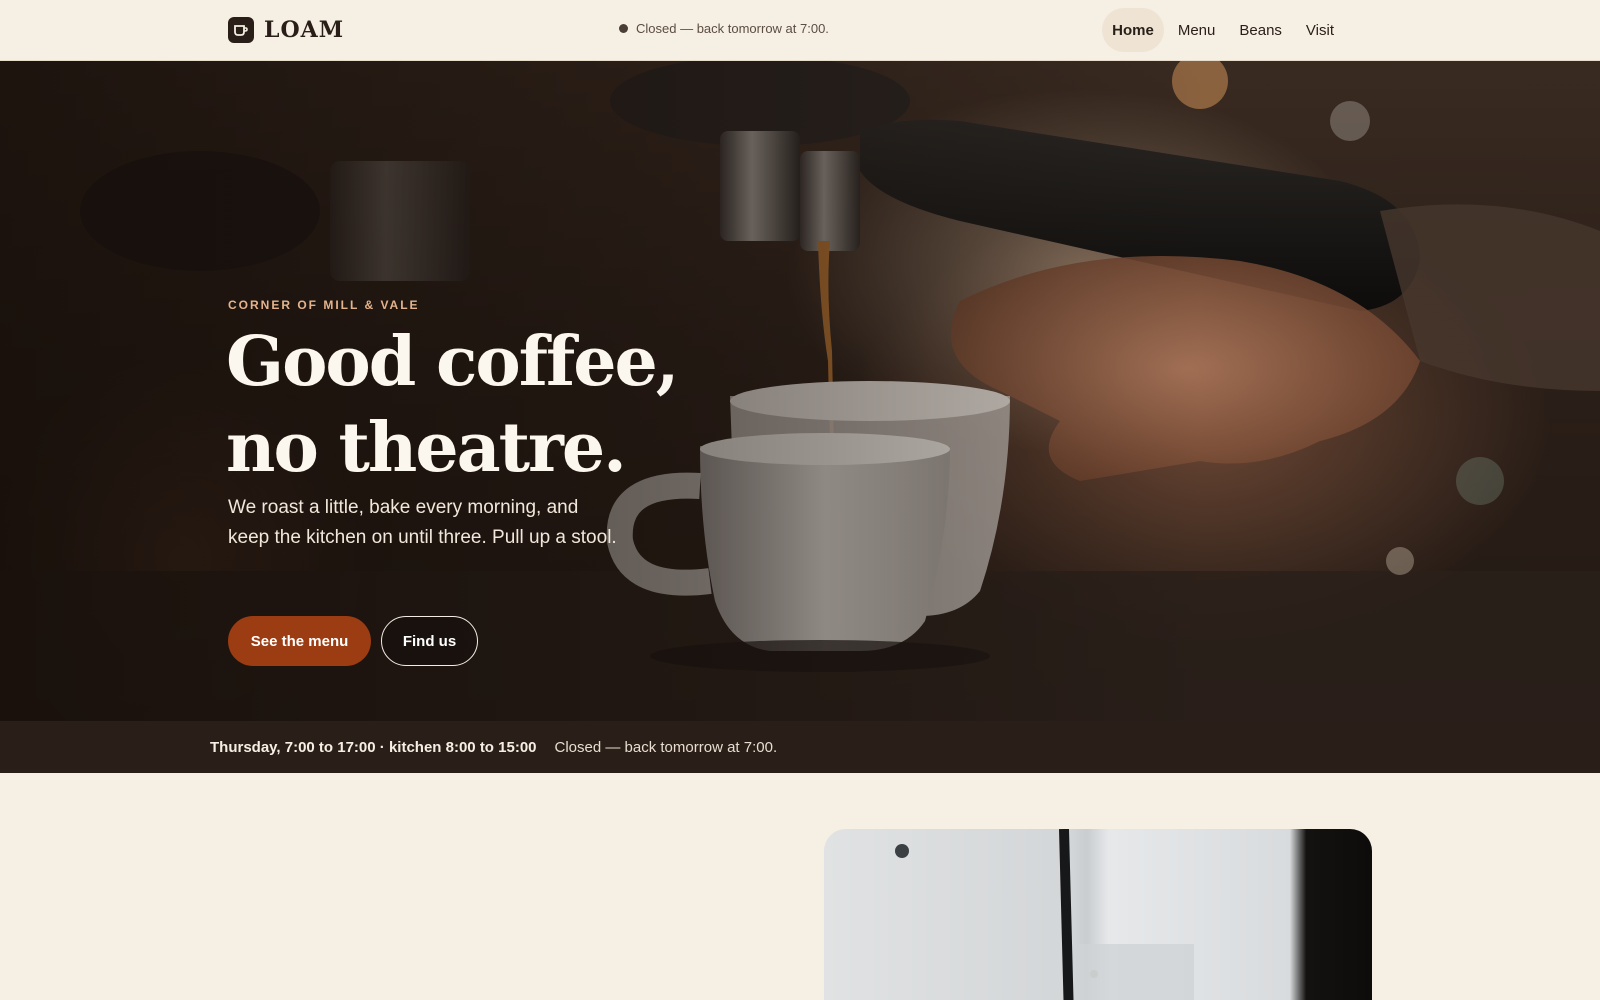 Image resolution: width=1600 pixels, height=1000 pixels. What do you see at coordinates (1044, 914) in the screenshot?
I see `barista-shirt-image` at bounding box center [1044, 914].